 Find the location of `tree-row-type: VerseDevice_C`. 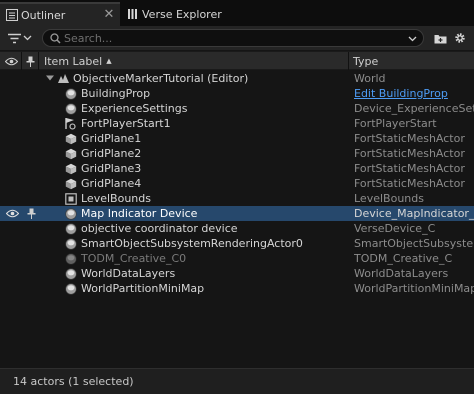

tree-row-type: VerseDevice_C is located at coordinates (395, 228).